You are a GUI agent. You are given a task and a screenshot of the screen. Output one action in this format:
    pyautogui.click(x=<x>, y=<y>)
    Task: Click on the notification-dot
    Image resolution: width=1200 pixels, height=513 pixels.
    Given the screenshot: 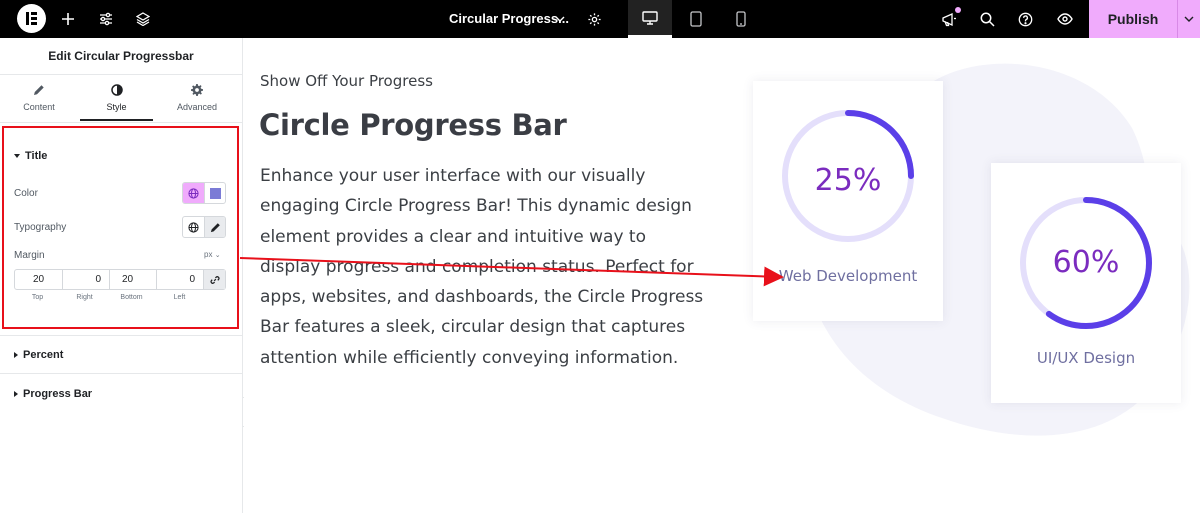 What is the action you would take?
    pyautogui.click(x=958, y=10)
    